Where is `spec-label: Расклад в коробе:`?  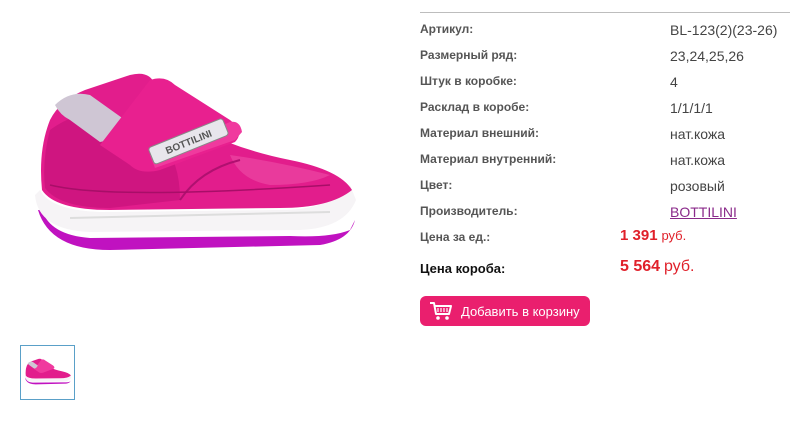
spec-label: Расклад в коробе: is located at coordinates (475, 107).